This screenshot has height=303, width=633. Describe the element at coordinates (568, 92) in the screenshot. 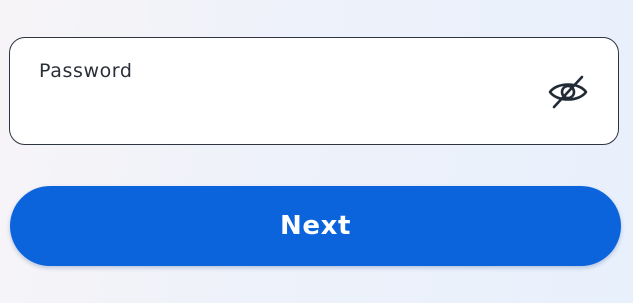

I see `eye-slash-icon` at that location.